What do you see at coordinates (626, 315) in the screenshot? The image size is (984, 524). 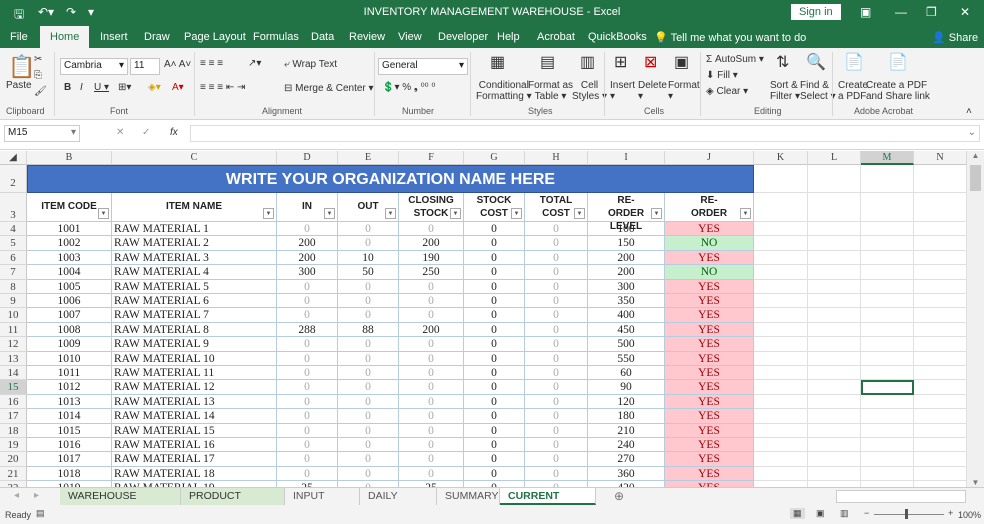 I see `cell-reorder-level: 400` at bounding box center [626, 315].